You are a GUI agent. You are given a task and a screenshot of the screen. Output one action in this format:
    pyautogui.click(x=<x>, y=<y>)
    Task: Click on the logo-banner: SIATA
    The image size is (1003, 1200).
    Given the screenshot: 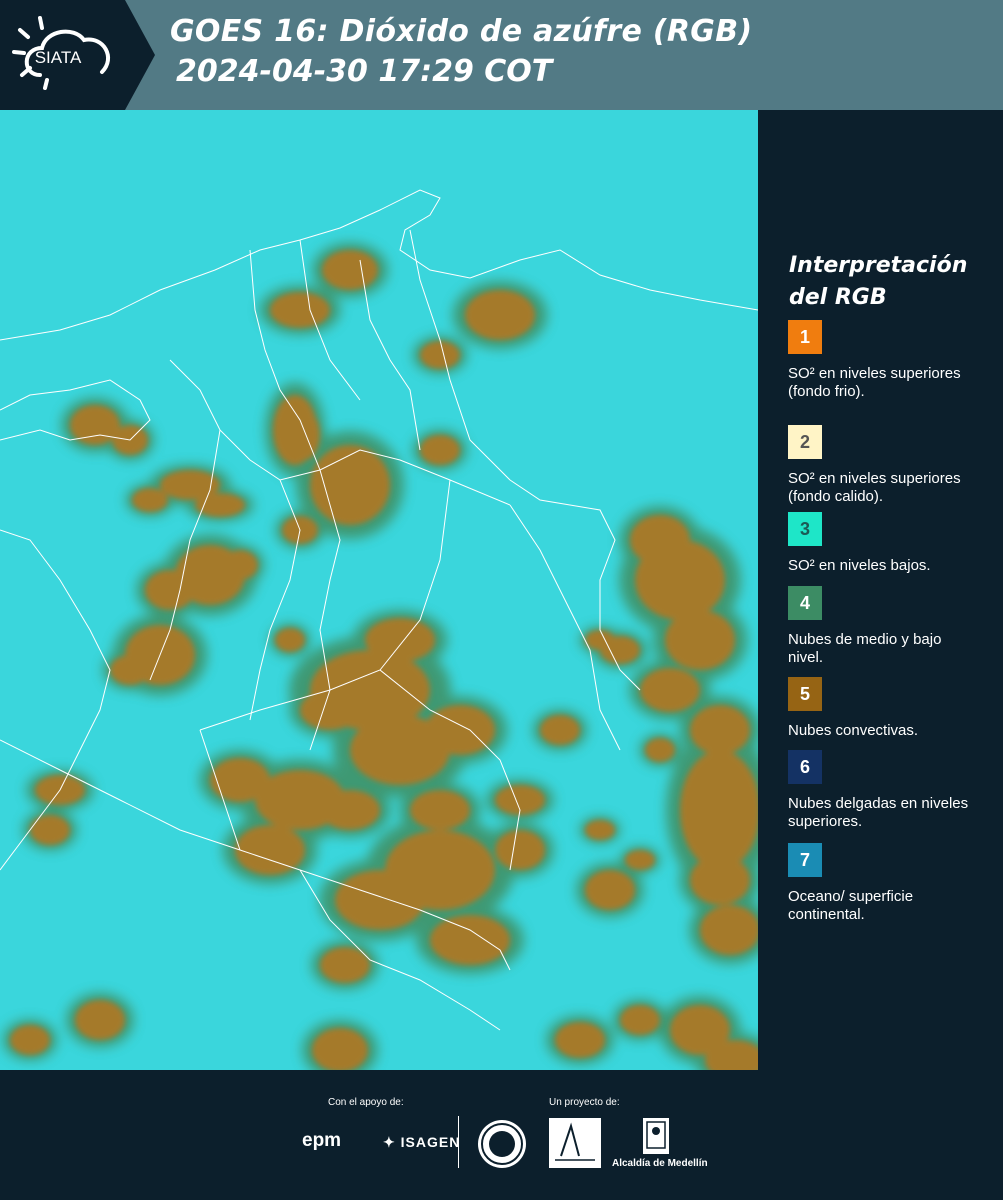 What is the action you would take?
    pyautogui.click(x=77, y=55)
    